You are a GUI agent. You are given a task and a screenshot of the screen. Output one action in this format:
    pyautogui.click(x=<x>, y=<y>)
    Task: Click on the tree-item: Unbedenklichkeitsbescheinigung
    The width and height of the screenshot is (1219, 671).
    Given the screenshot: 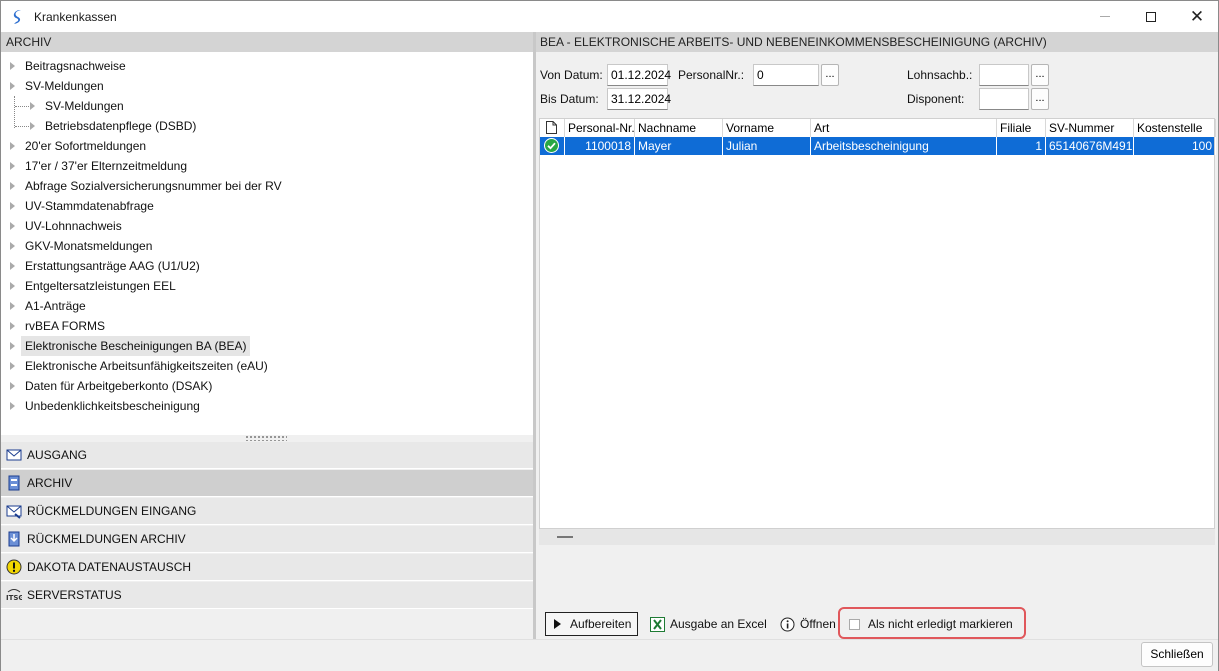 What is the action you would take?
    pyautogui.click(x=105, y=406)
    